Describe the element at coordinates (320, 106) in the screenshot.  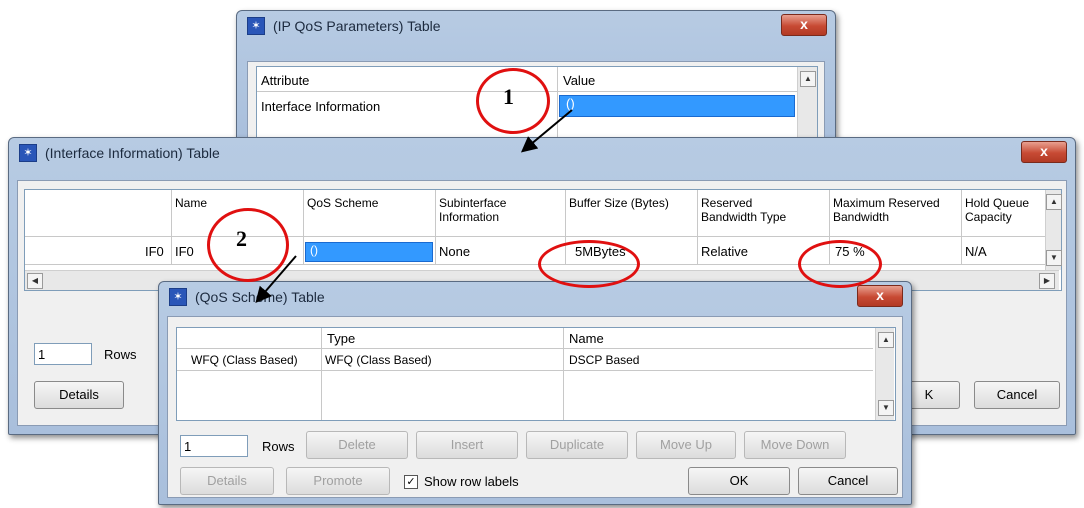
I see `attribute-cell: Interface Information` at that location.